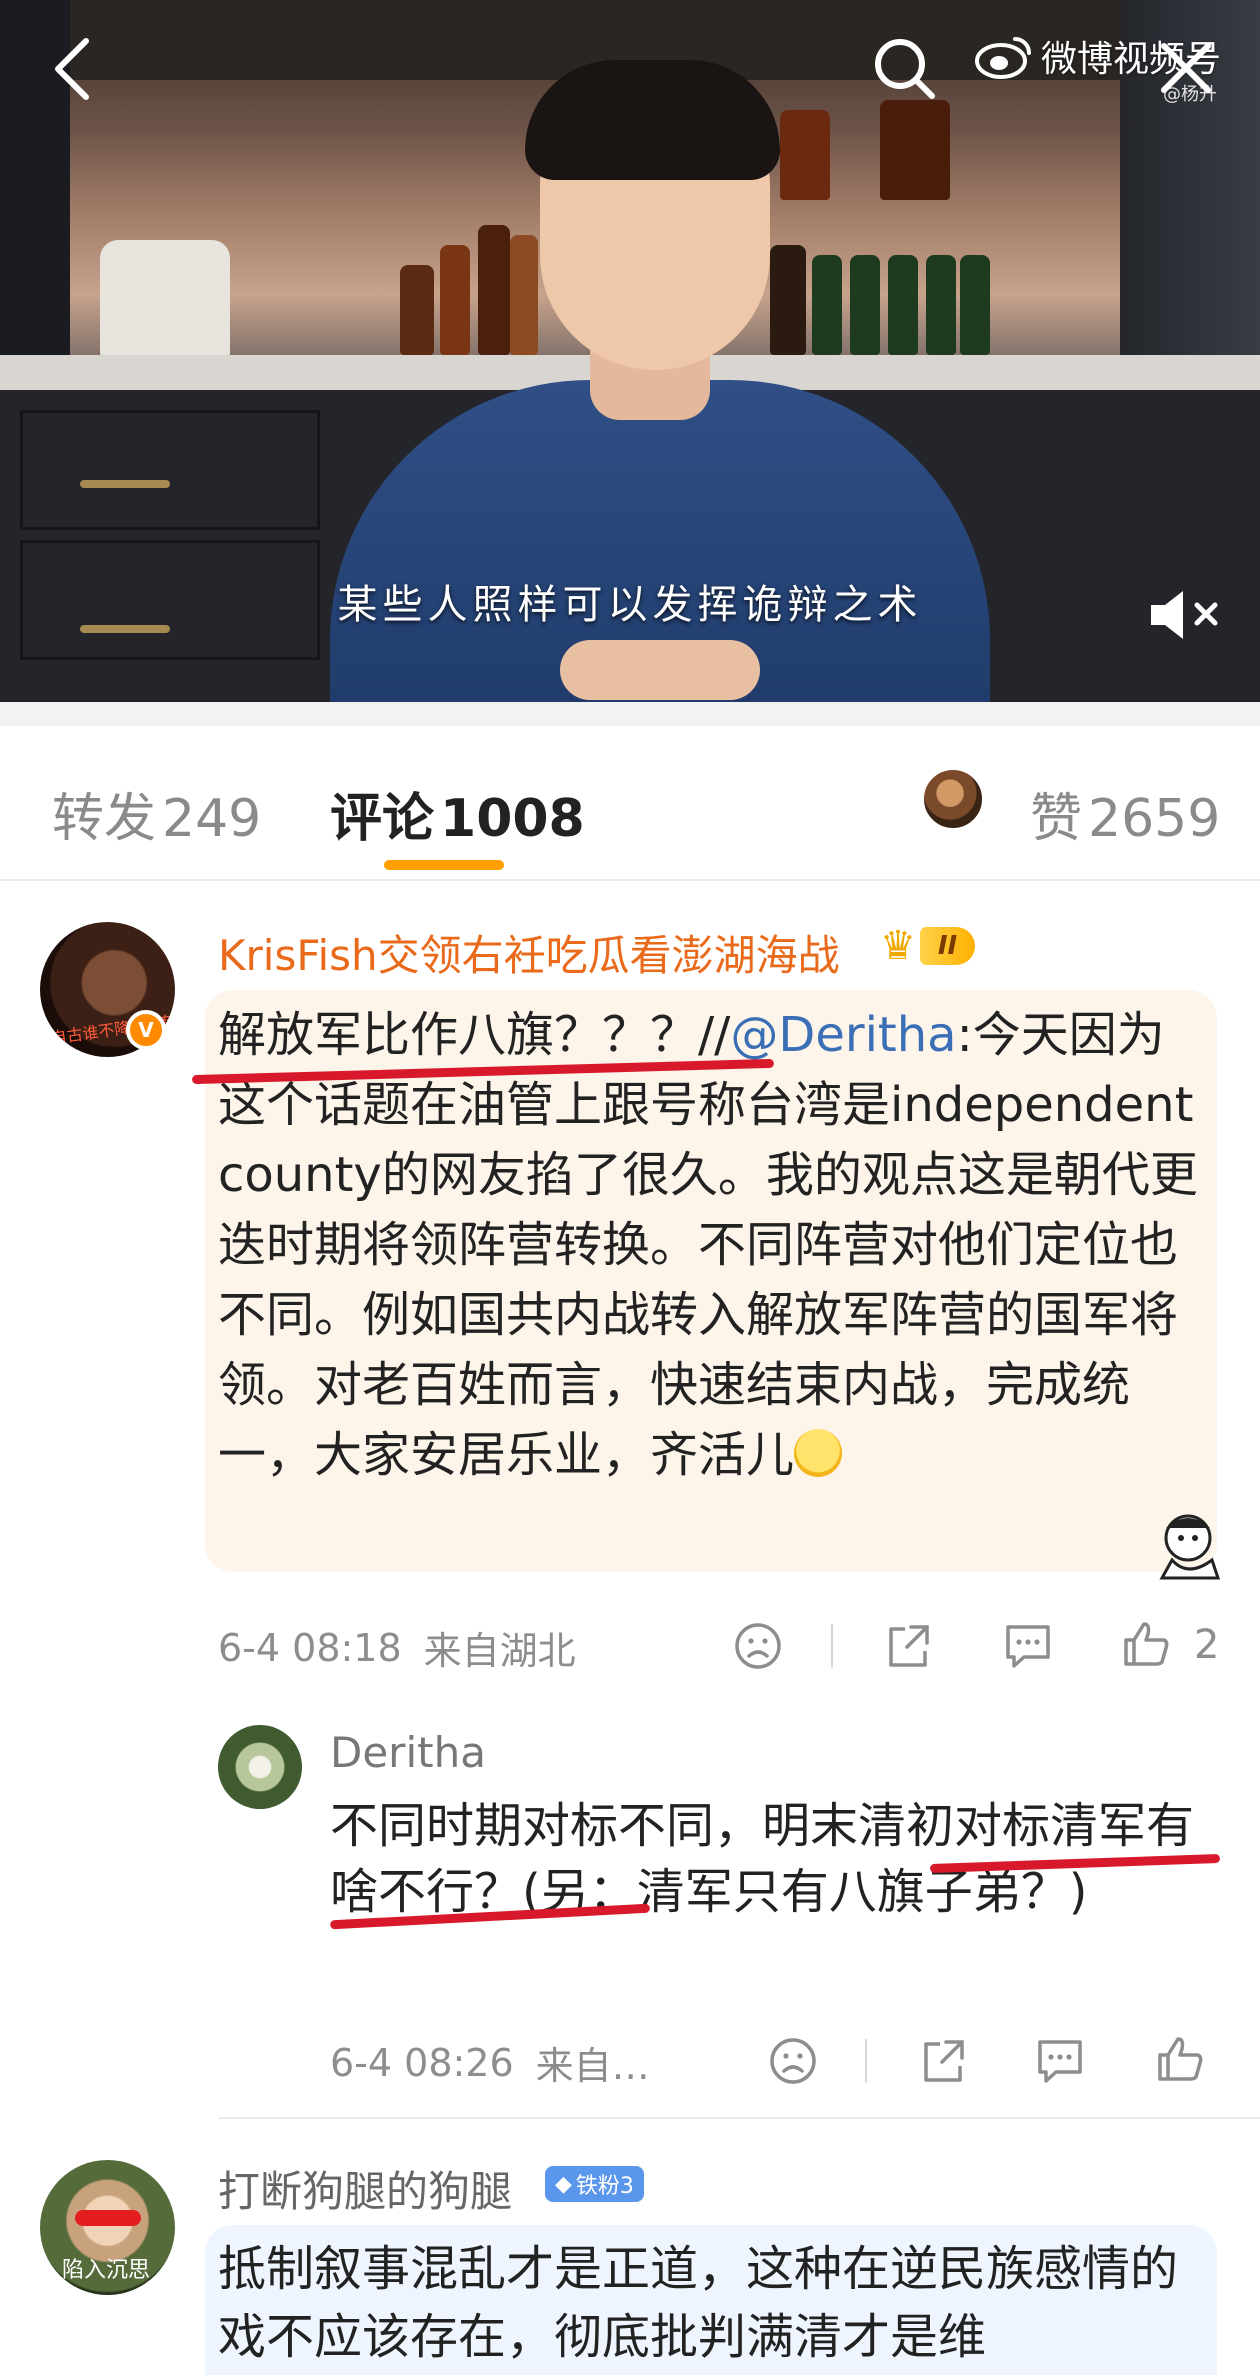  Describe the element at coordinates (104, 819) in the screenshot. I see `tab-repost-label: 转发` at that location.